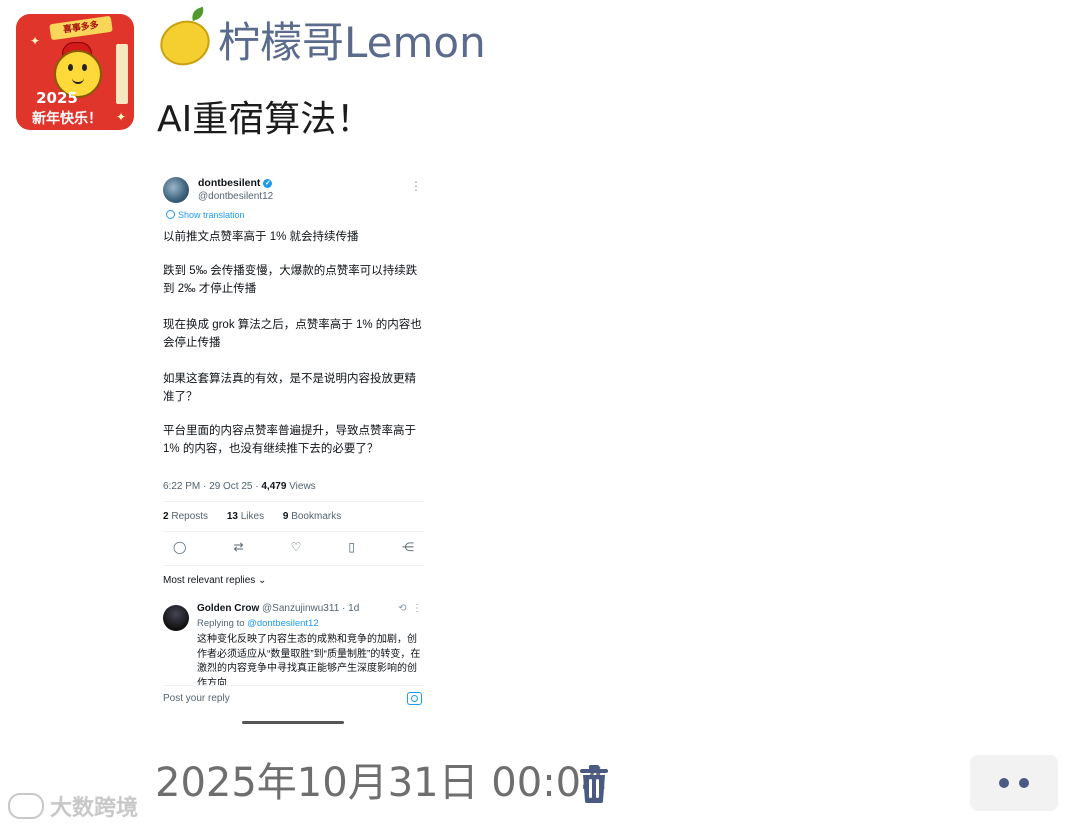 The width and height of the screenshot is (1080, 826). I want to click on bookmark-icon: ▯, so click(351, 547).